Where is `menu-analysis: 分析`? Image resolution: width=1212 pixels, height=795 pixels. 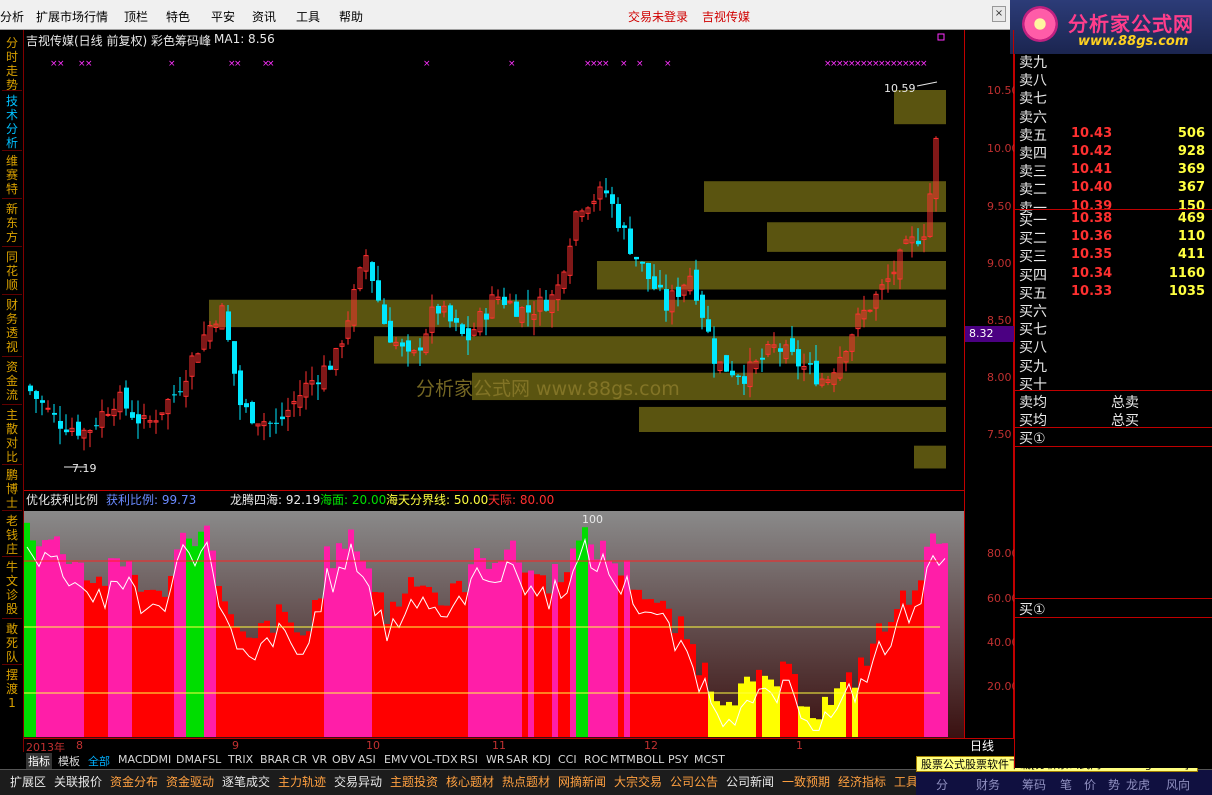 menu-analysis: 分析 is located at coordinates (12, 16).